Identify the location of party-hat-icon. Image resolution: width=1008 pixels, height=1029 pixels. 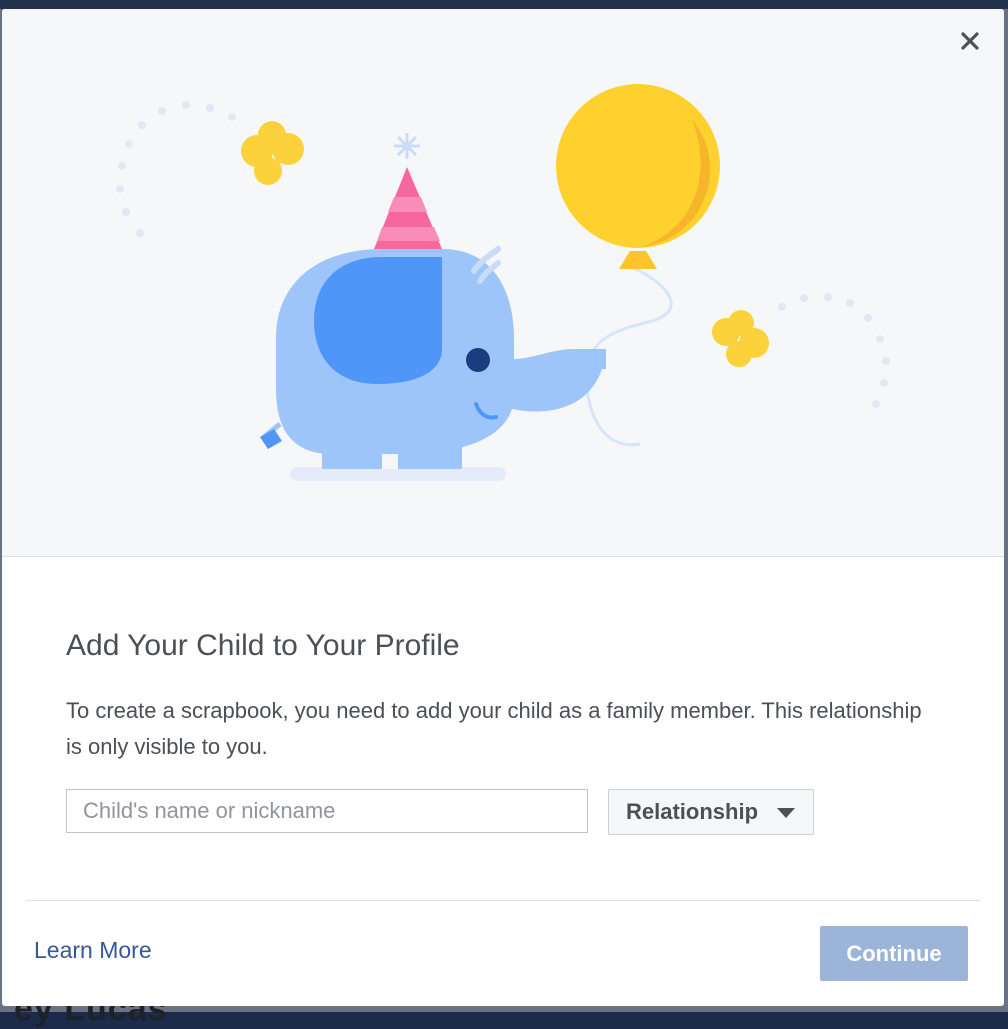
(408, 208).